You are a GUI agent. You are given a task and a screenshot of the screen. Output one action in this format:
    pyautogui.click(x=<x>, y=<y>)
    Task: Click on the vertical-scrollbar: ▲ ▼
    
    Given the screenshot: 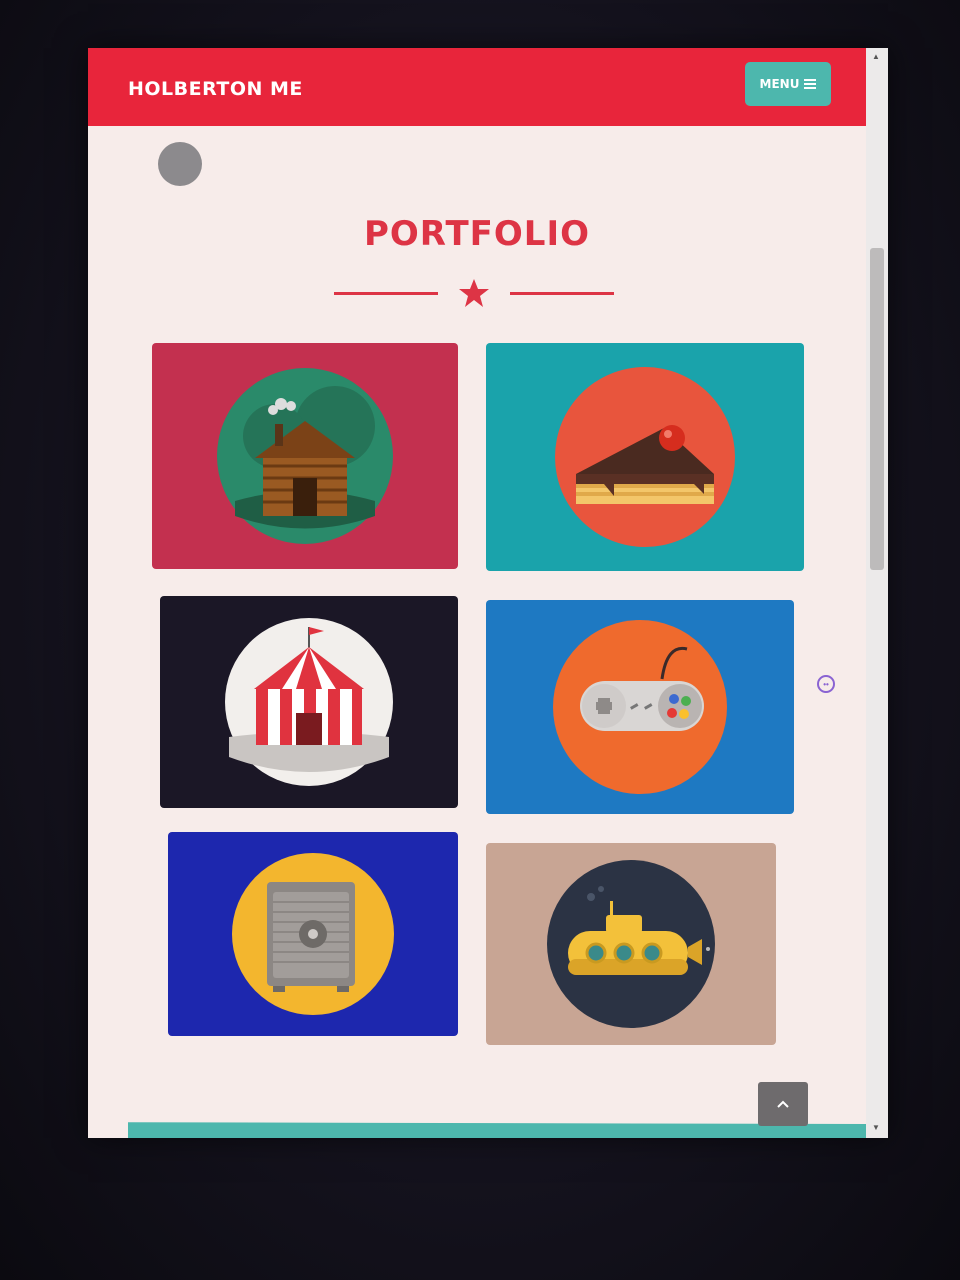 What is the action you would take?
    pyautogui.click(x=877, y=593)
    